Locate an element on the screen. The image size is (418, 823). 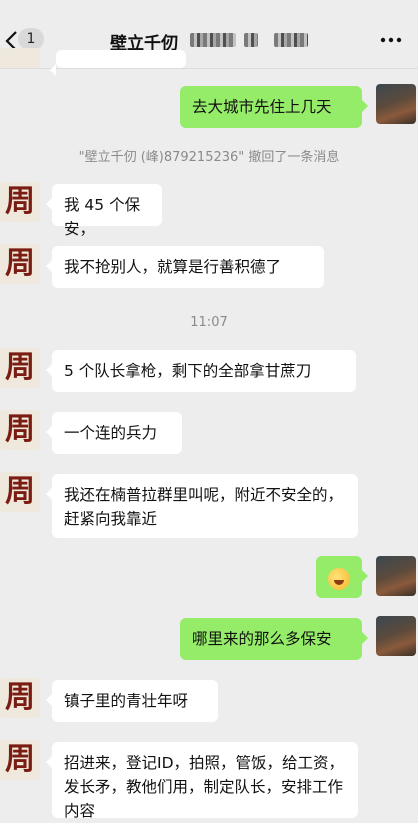
message-bubble: 去大城市先住上几天 is located at coordinates (274, 107).